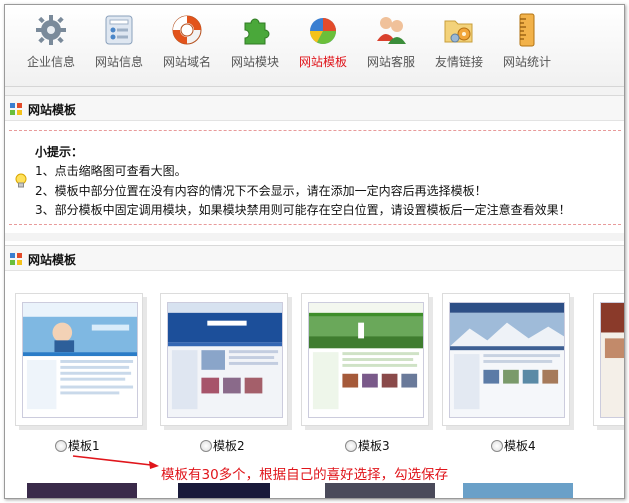 This screenshot has width=629, height=503. I want to click on annotation-arrow, so click(115, 462).